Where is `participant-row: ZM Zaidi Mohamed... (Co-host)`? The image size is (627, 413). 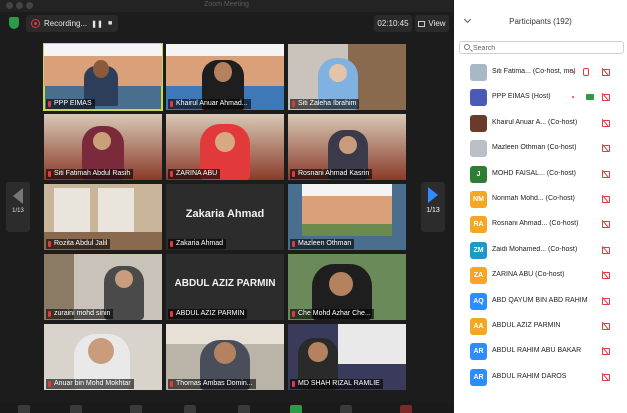 participant-row: ZM Zaidi Mohamed... (Co-host) is located at coordinates (540, 250).